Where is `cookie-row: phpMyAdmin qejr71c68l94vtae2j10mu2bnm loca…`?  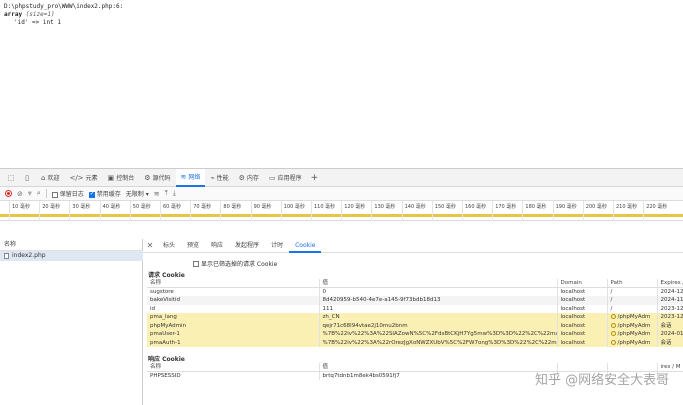
cookie-row: phpMyAdmin qejr71c68l94vtae2j10mu2bnm loca… is located at coordinates (415, 325).